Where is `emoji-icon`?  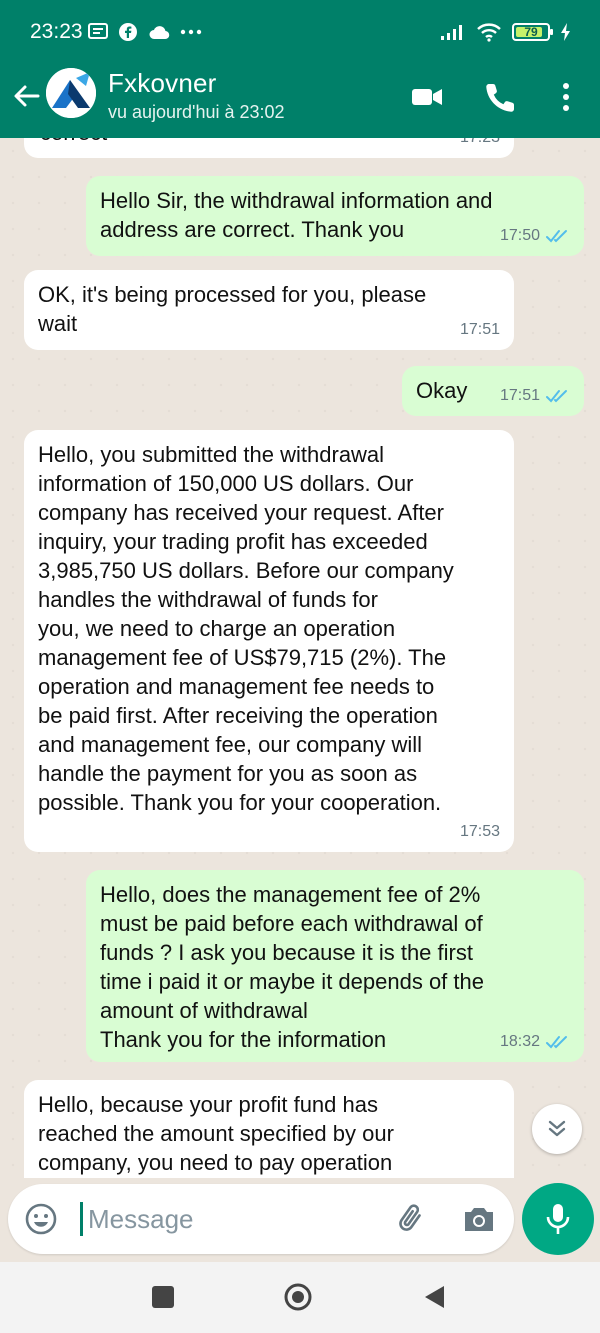 emoji-icon is located at coordinates (41, 1219).